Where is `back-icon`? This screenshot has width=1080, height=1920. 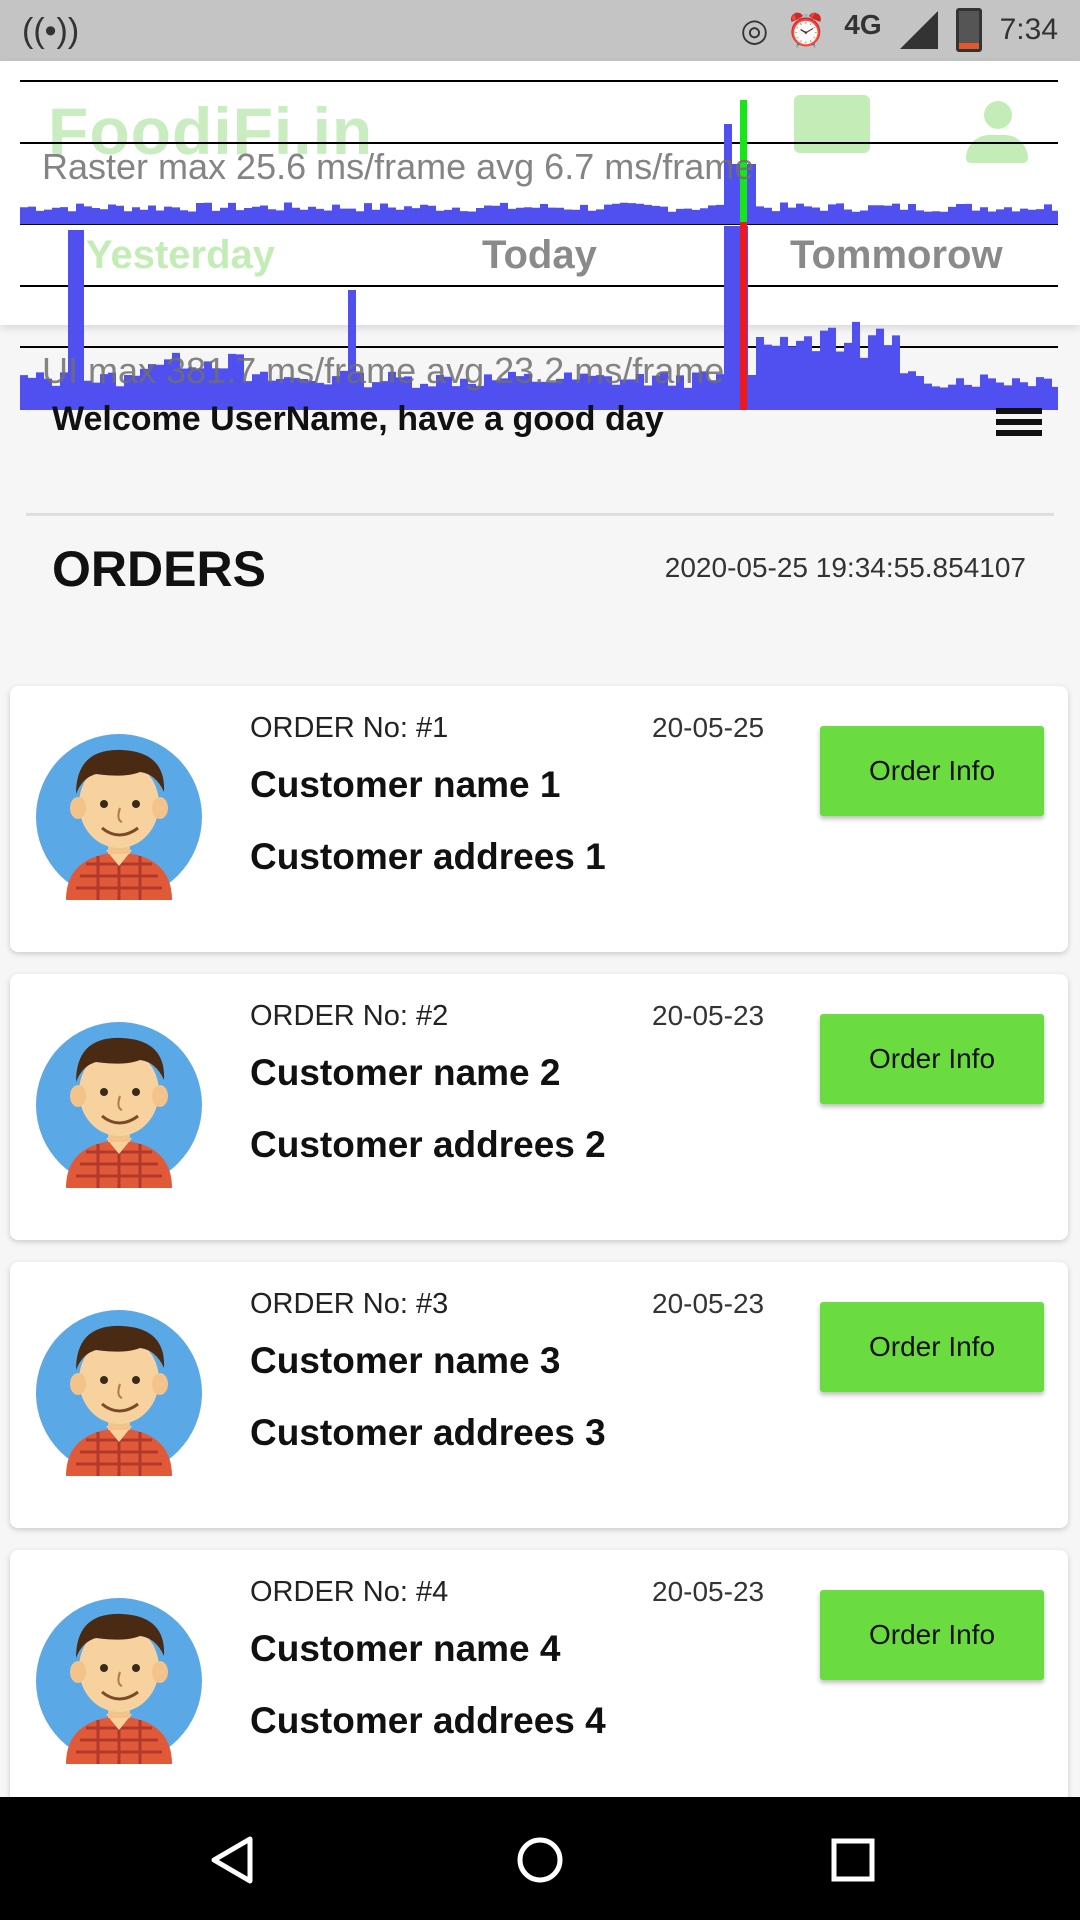
back-icon is located at coordinates (232, 1860).